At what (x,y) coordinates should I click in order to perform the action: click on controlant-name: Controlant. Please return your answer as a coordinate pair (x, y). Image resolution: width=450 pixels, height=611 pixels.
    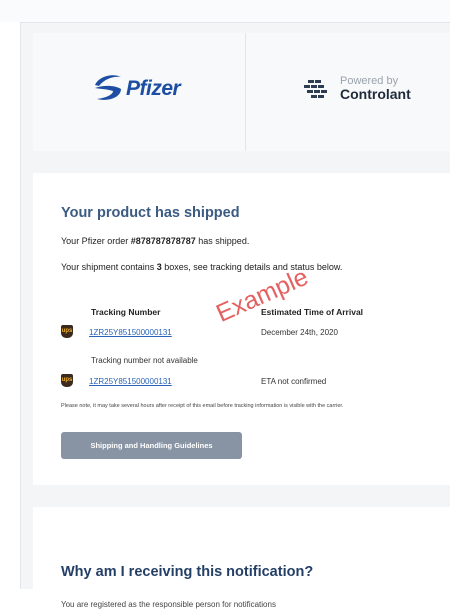
    Looking at the image, I should click on (375, 94).